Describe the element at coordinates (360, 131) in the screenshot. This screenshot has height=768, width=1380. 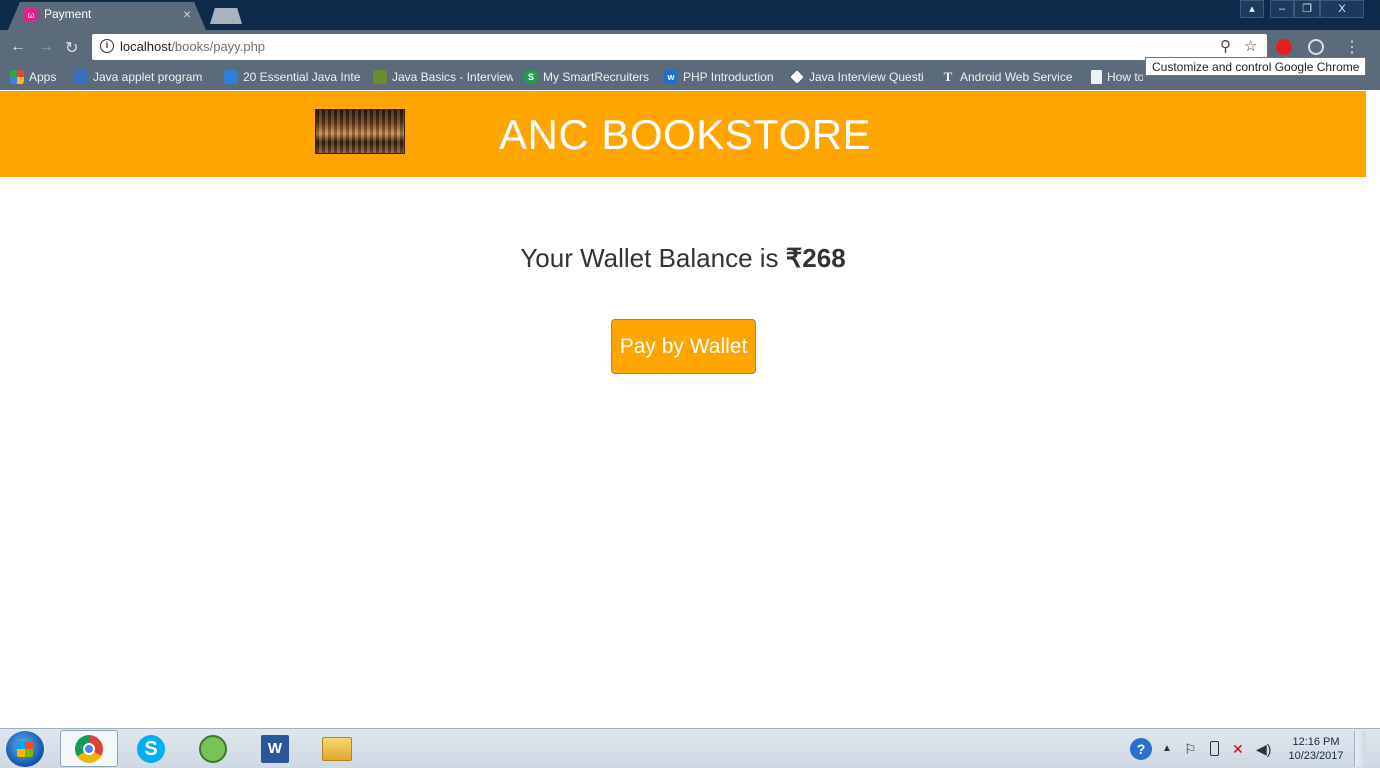
I see `bookstore-logo` at that location.